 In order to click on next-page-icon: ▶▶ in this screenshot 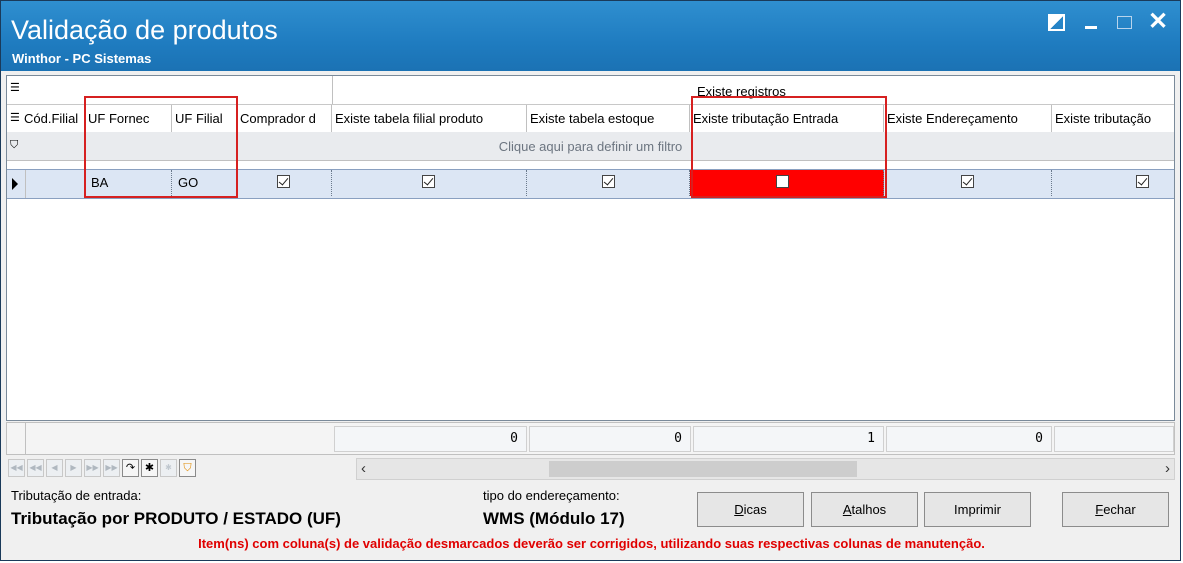, I will do `click(92, 468)`.